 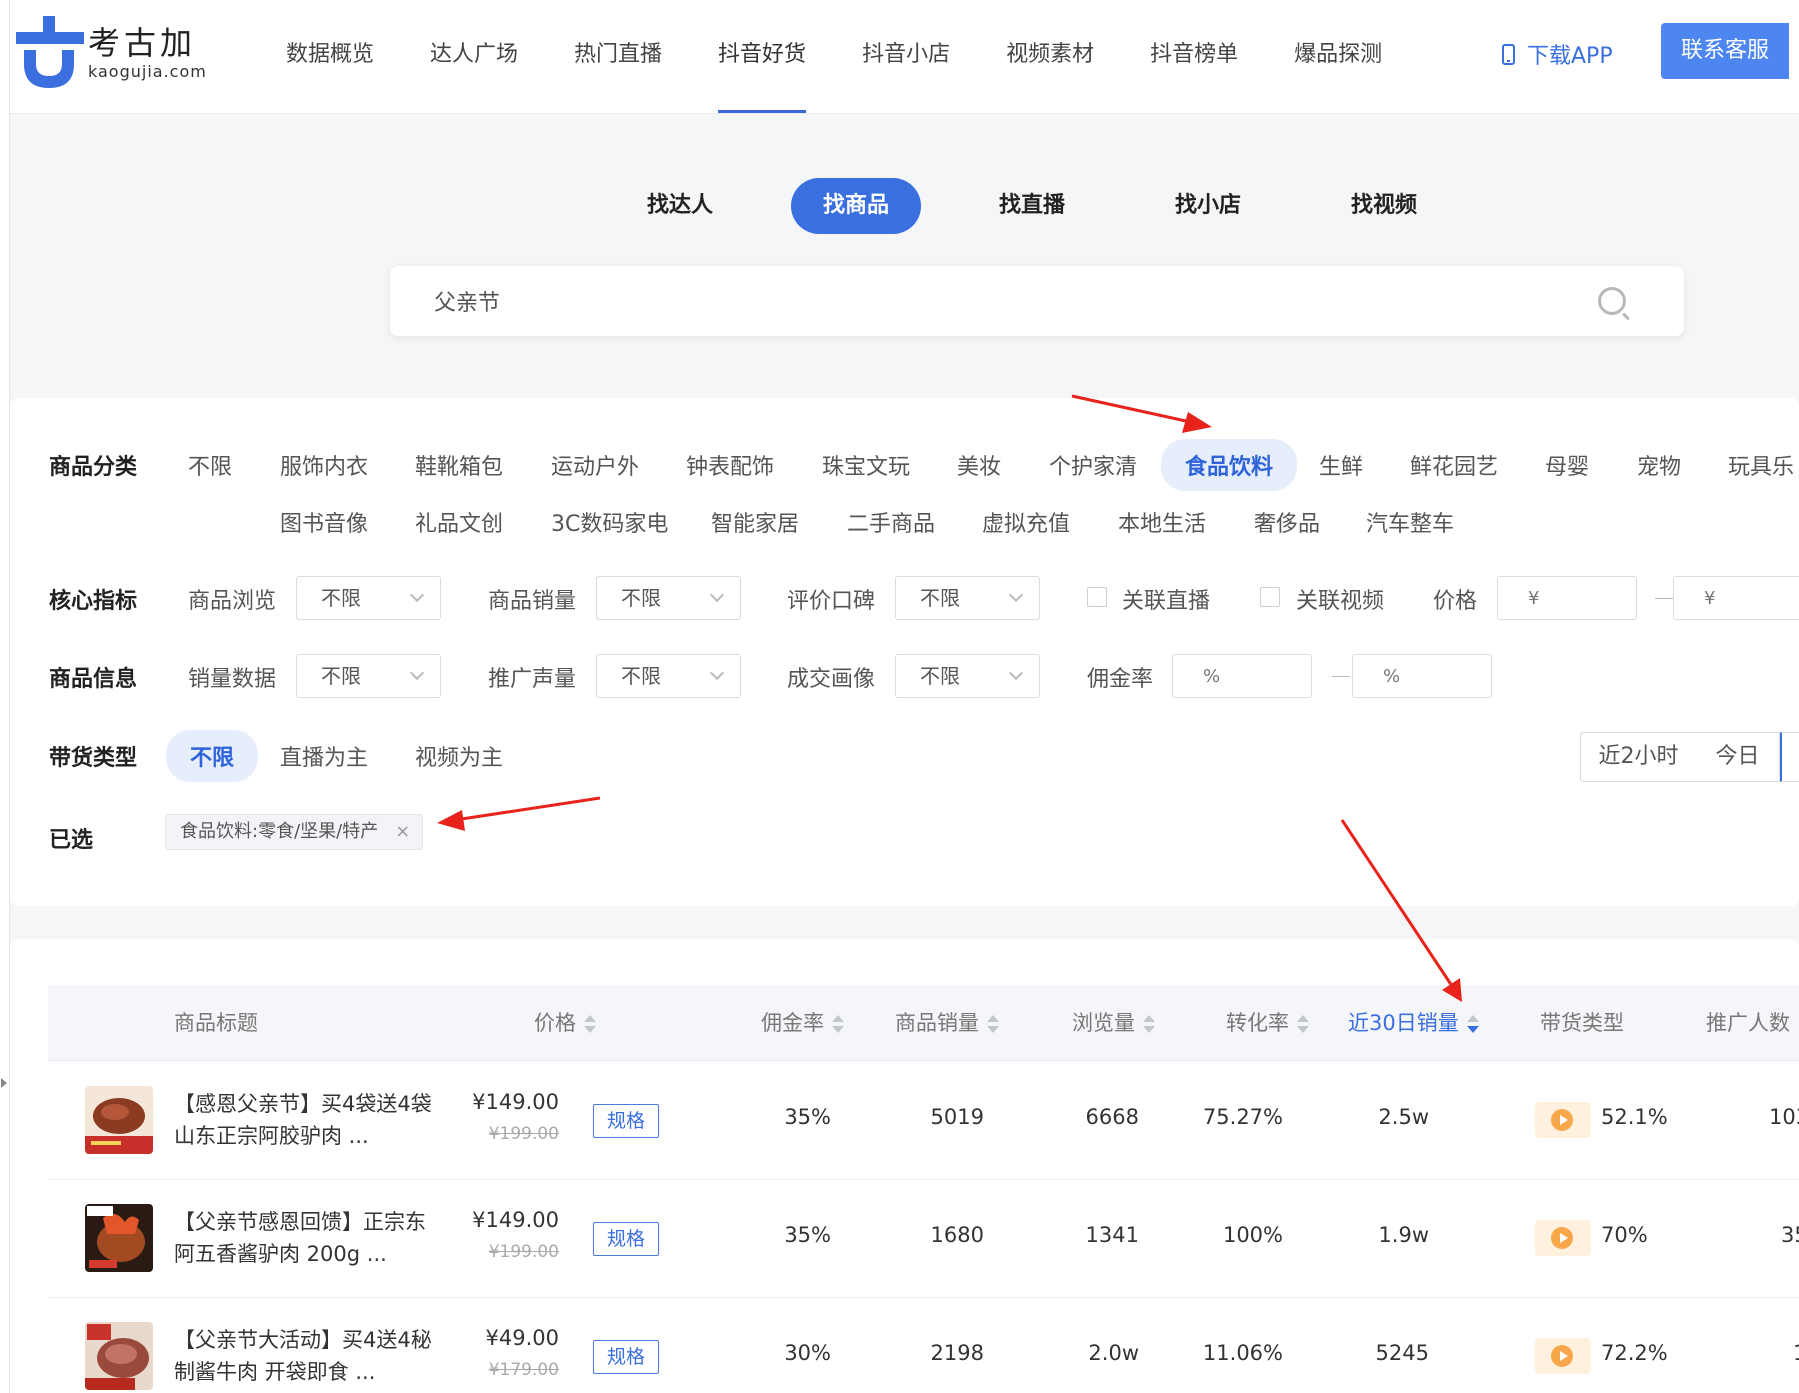 What do you see at coordinates (1270, 597) in the screenshot?
I see `related-video-checkbox` at bounding box center [1270, 597].